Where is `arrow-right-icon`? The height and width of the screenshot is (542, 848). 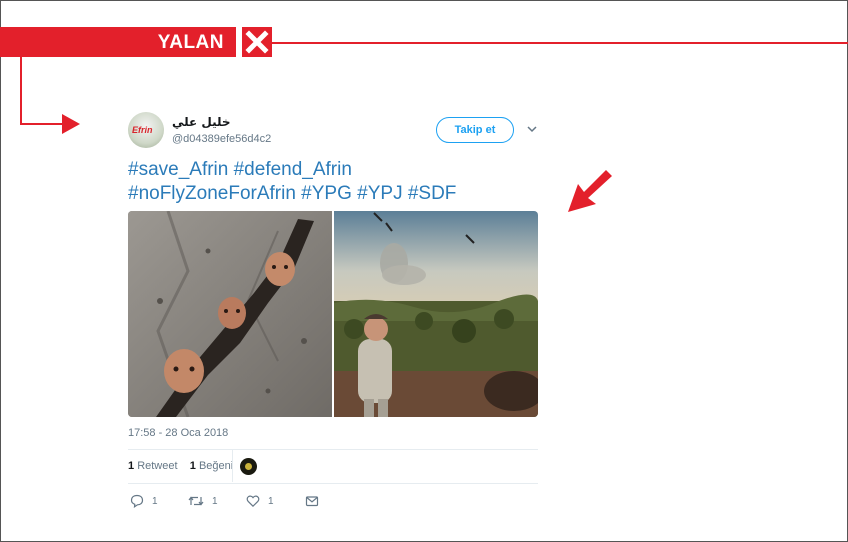
arrow-right-icon is located at coordinates (71, 124).